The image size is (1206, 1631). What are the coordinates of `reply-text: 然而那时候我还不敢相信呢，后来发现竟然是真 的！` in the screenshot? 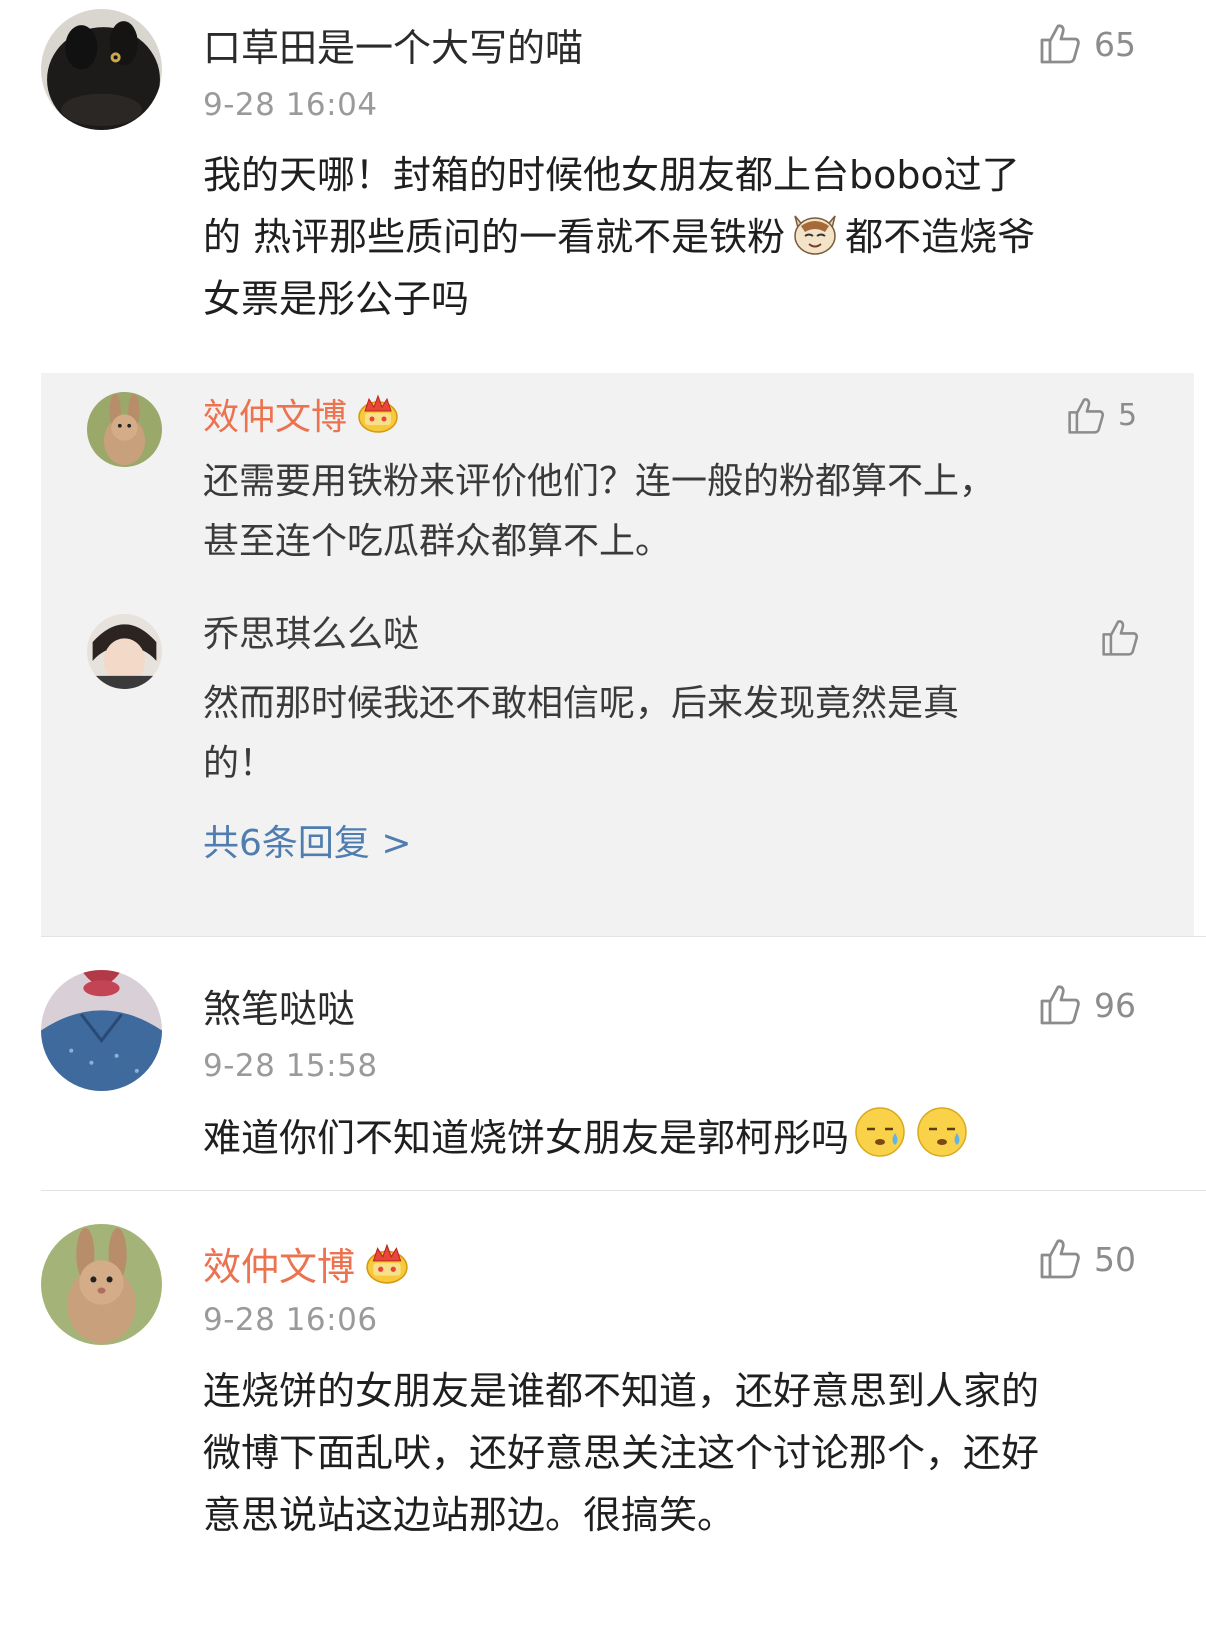 It's located at (683, 734).